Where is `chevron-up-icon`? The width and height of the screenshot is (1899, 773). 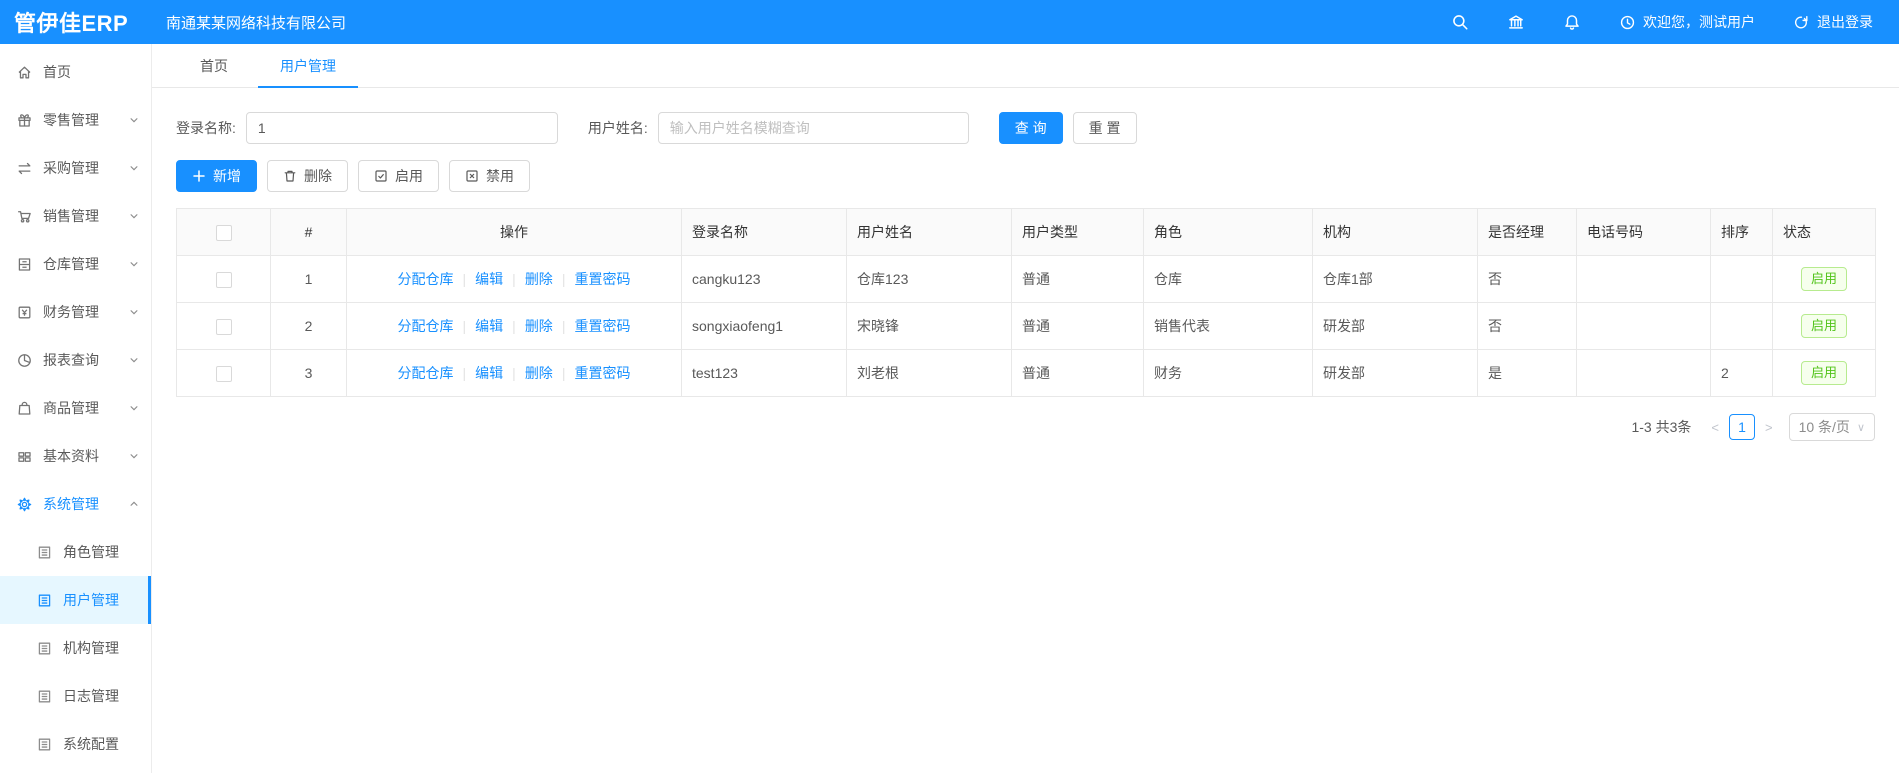 chevron-up-icon is located at coordinates (134, 503).